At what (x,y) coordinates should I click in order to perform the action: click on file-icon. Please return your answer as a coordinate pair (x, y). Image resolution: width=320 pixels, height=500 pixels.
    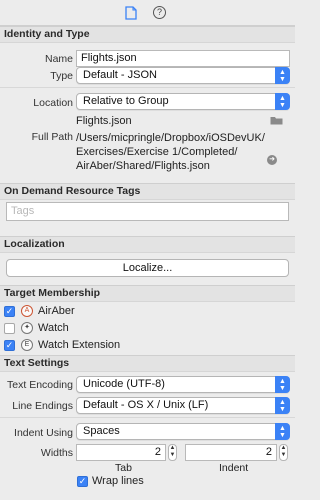
    Looking at the image, I should click on (131, 13).